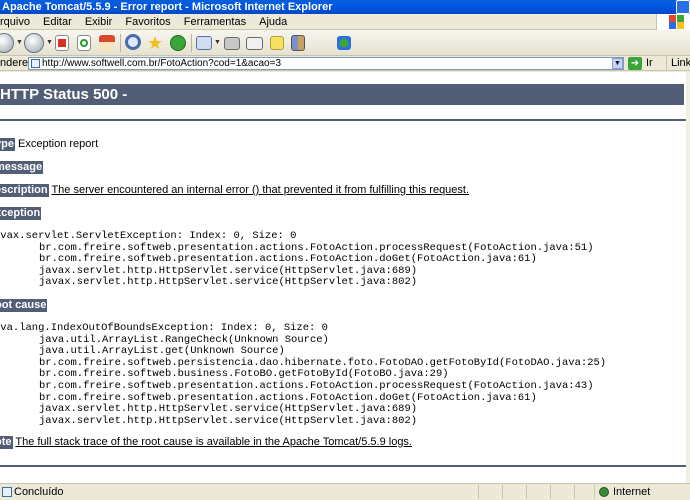 Image resolution: width=690 pixels, height=500 pixels. I want to click on home-icon, so click(107, 43).